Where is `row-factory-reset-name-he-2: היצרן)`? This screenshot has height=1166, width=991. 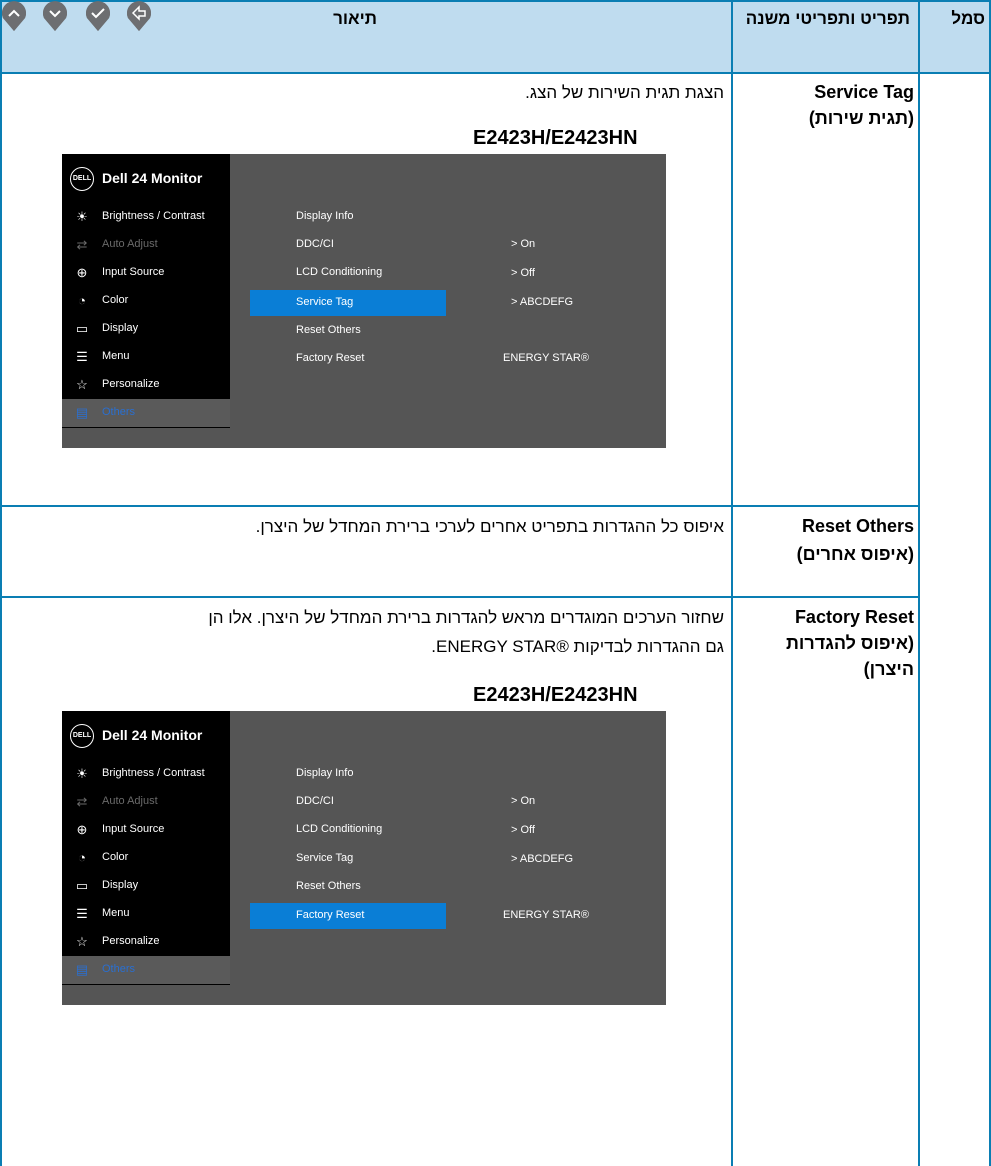 row-factory-reset-name-he-2: היצרן) is located at coordinates (888, 669).